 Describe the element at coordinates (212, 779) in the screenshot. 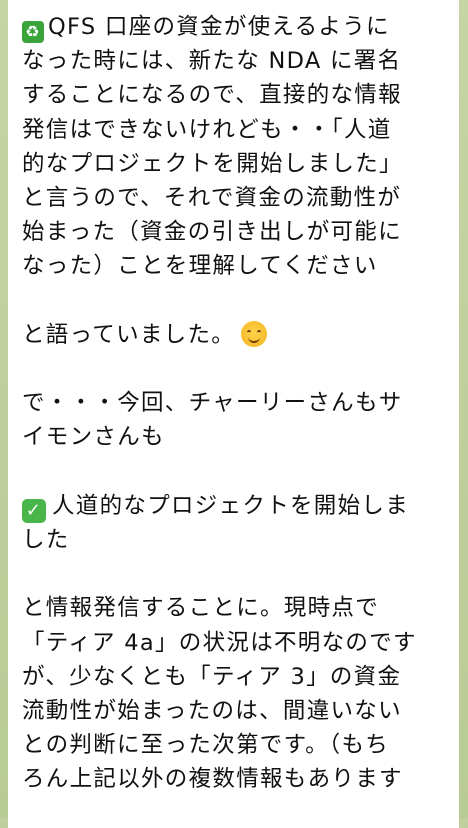

I see `text-line: ろん上記以外の複数情報もあります` at that location.